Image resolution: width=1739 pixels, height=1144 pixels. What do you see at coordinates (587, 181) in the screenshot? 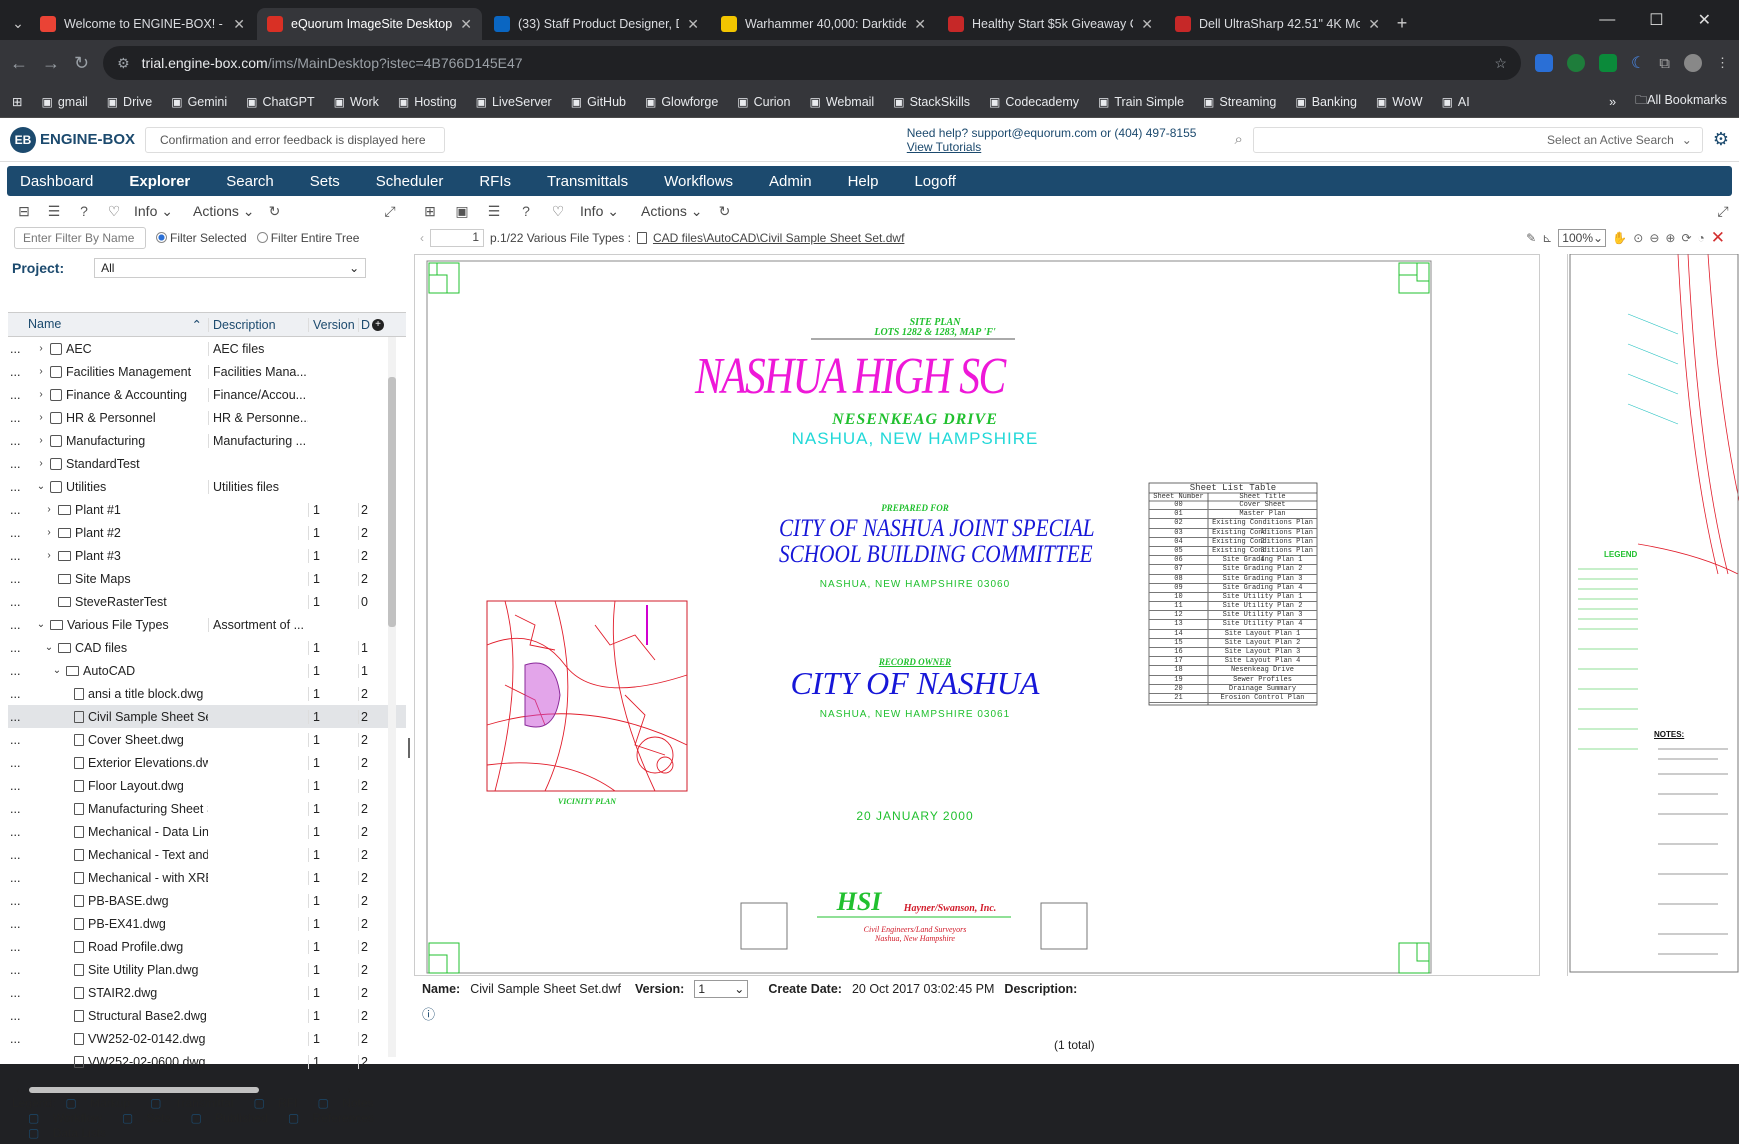
I see `menu-item-transmittals: Transmittals` at bounding box center [587, 181].